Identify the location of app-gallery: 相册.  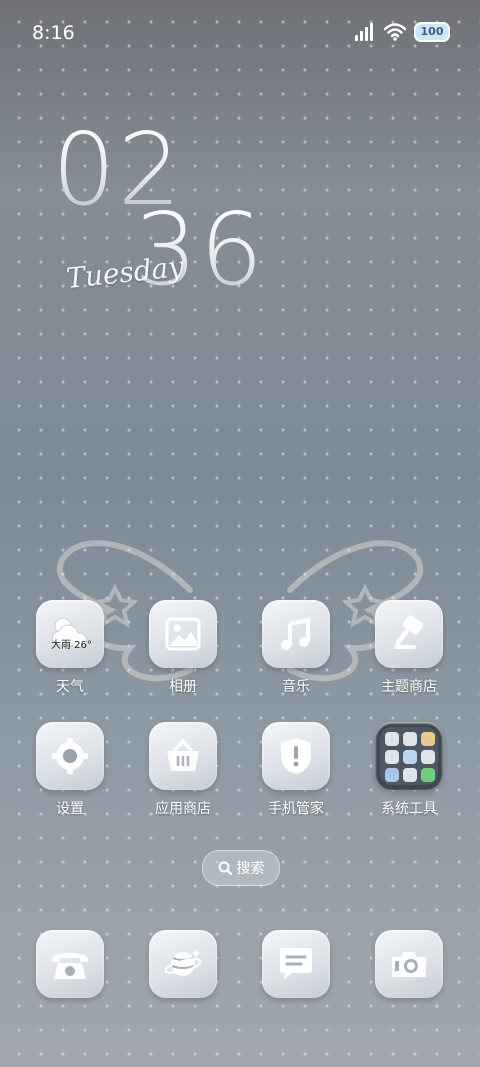
(183, 648).